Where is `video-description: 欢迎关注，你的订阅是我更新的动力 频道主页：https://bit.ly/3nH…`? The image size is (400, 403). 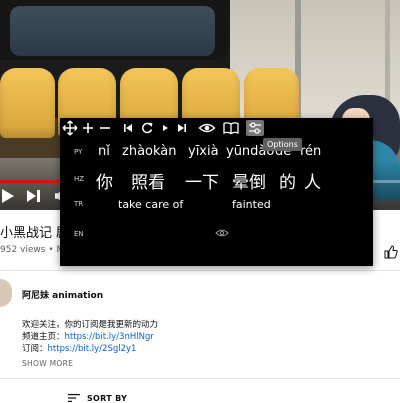 video-description: 欢迎关注，你的订阅是我更新的动力 频道主页：https://bit.ly/3nH… is located at coordinates (90, 337).